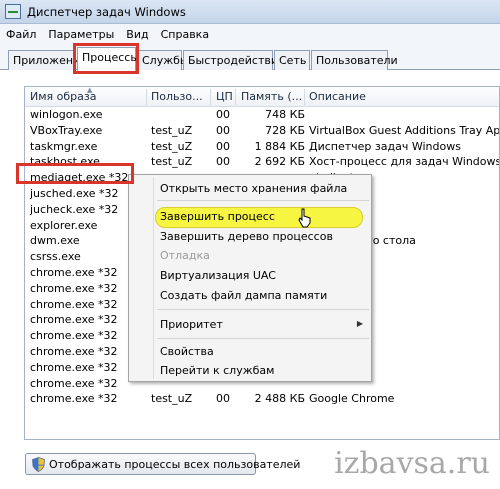  What do you see at coordinates (404, 162) in the screenshot?
I see `process-description: Хост-процесс для задач Windows` at bounding box center [404, 162].